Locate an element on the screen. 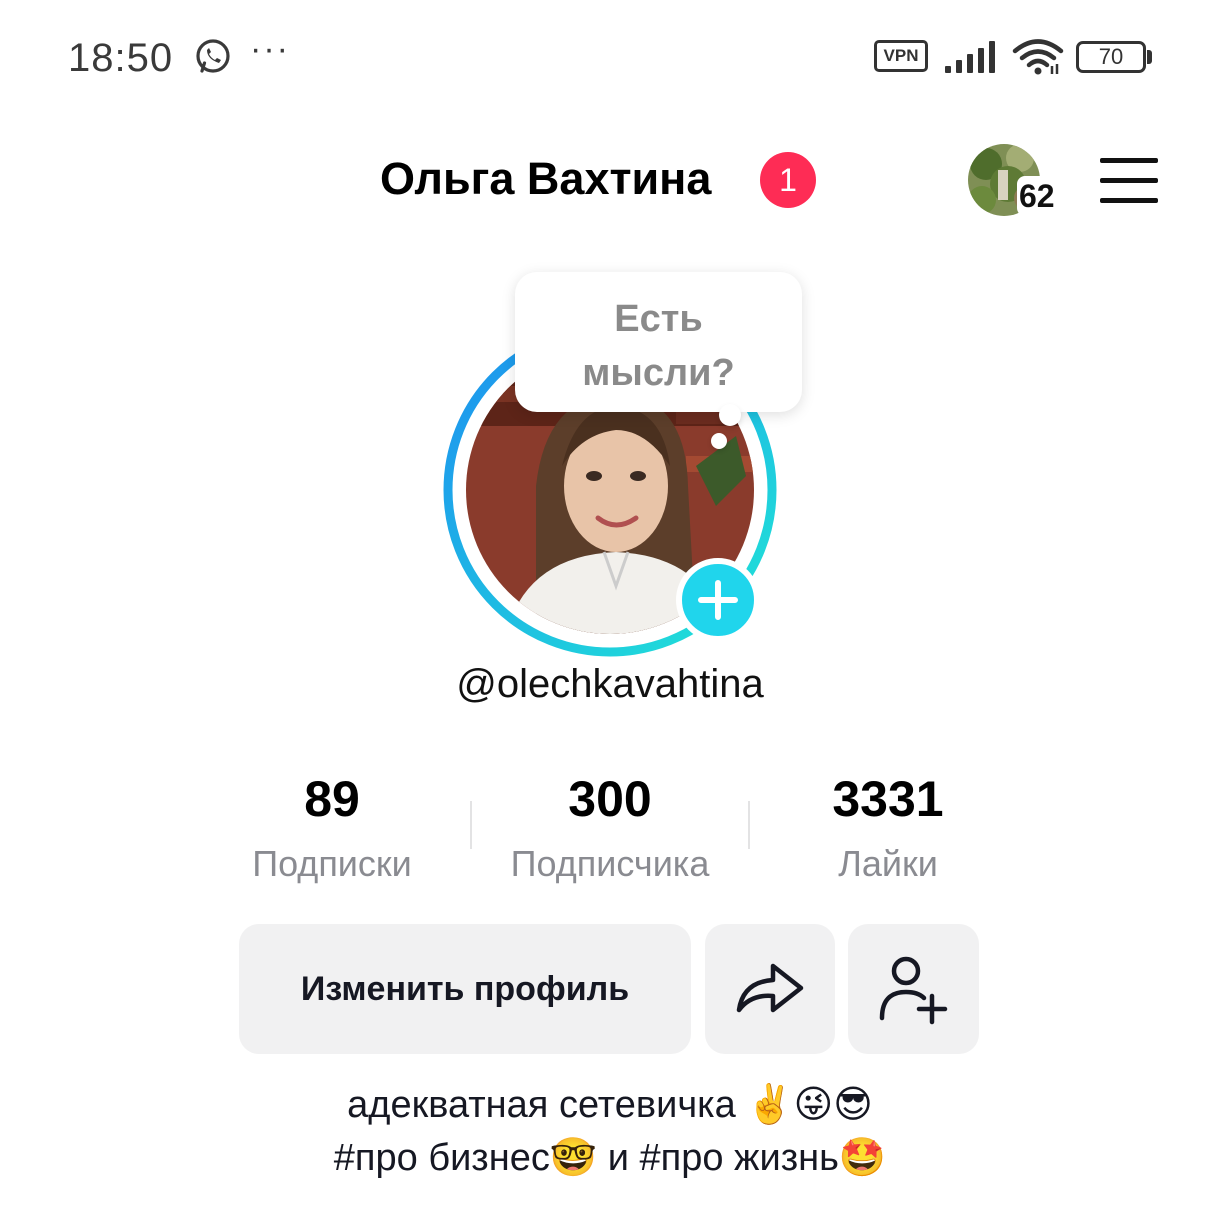 This screenshot has width=1220, height=1229. share-arrow-icon is located at coordinates (770, 988).